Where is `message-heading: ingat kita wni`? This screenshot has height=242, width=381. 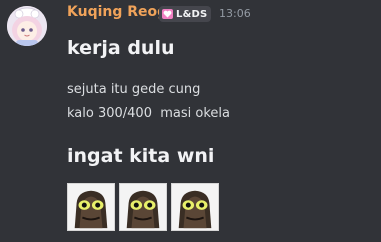 message-heading: ingat kita wni is located at coordinates (141, 156).